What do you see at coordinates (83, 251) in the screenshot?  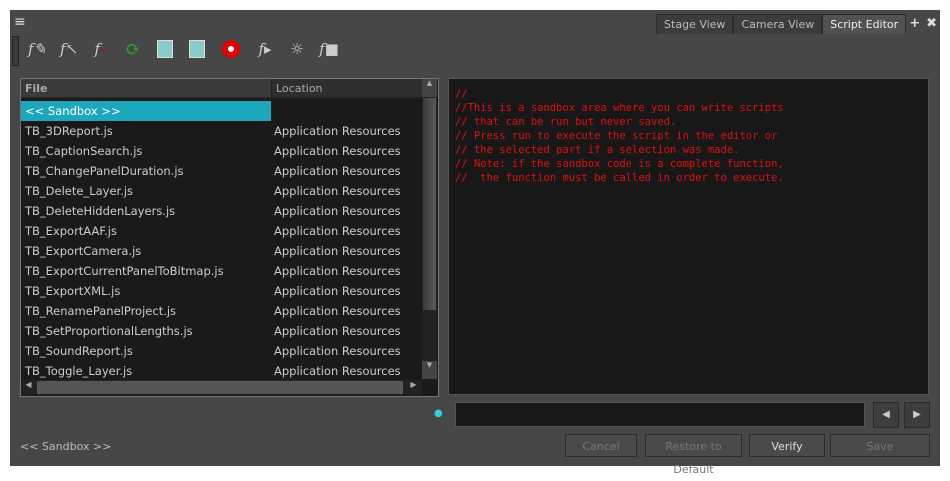 I see `file-name: TB_ExportCamera.js` at bounding box center [83, 251].